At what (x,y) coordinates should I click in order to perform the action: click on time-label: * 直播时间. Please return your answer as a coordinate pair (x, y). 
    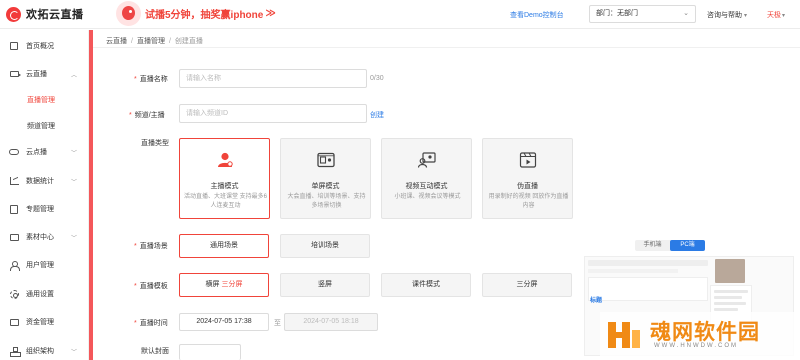
    Looking at the image, I should click on (151, 323).